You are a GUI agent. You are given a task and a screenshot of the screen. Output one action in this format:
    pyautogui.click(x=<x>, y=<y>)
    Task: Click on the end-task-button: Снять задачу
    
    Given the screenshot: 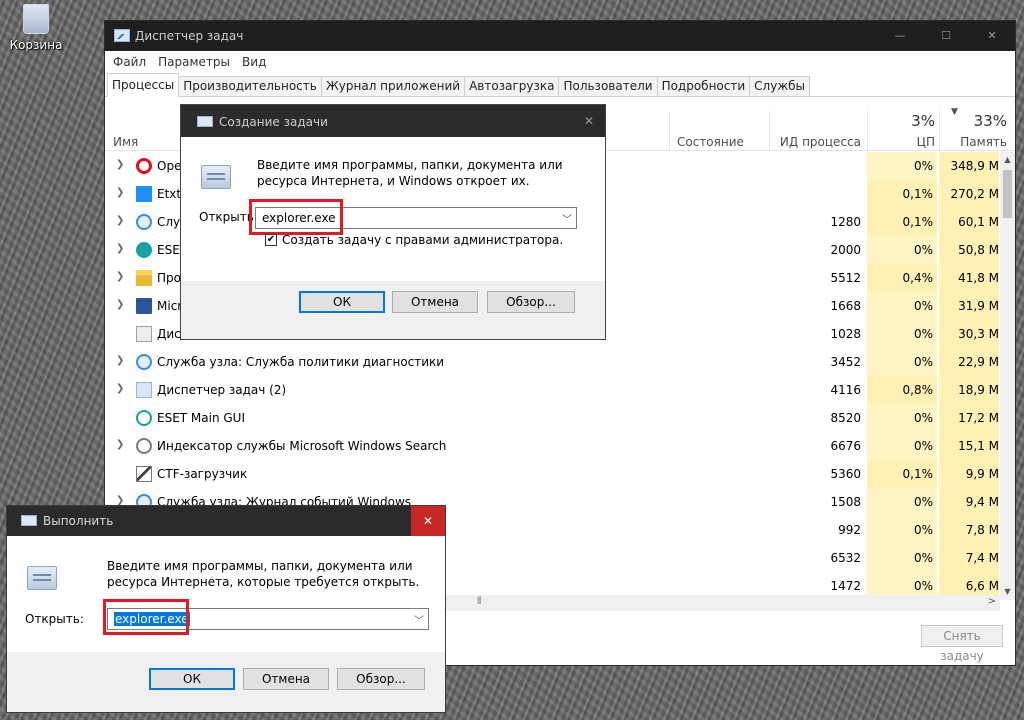 What is the action you would take?
    pyautogui.click(x=962, y=644)
    